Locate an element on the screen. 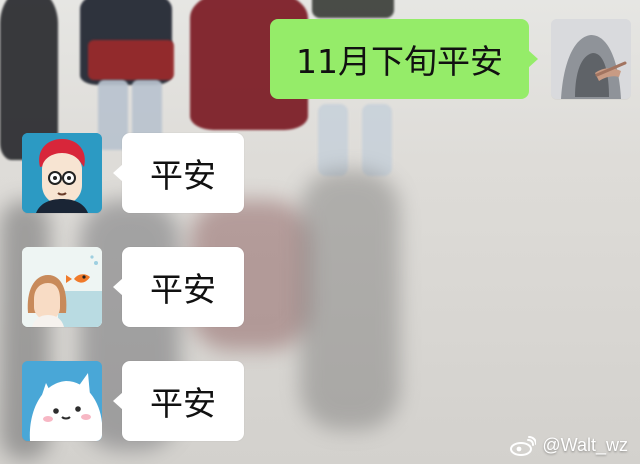  sender-avatar is located at coordinates (591, 59).